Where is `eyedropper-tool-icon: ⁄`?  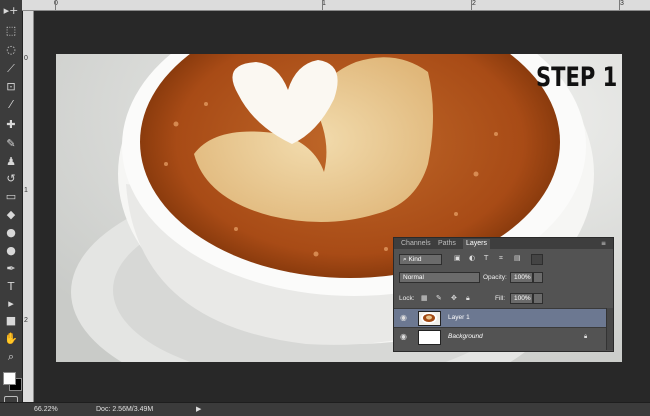 eyedropper-tool-icon: ⁄ is located at coordinates (11, 105).